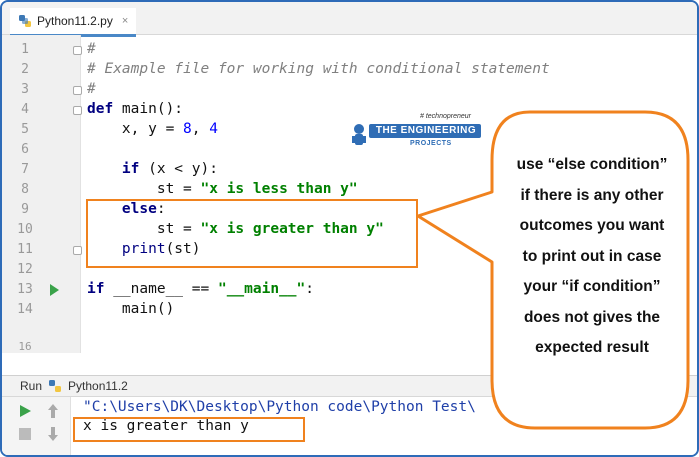  What do you see at coordinates (592, 195) in the screenshot?
I see `callout-line: if there is any other` at bounding box center [592, 195].